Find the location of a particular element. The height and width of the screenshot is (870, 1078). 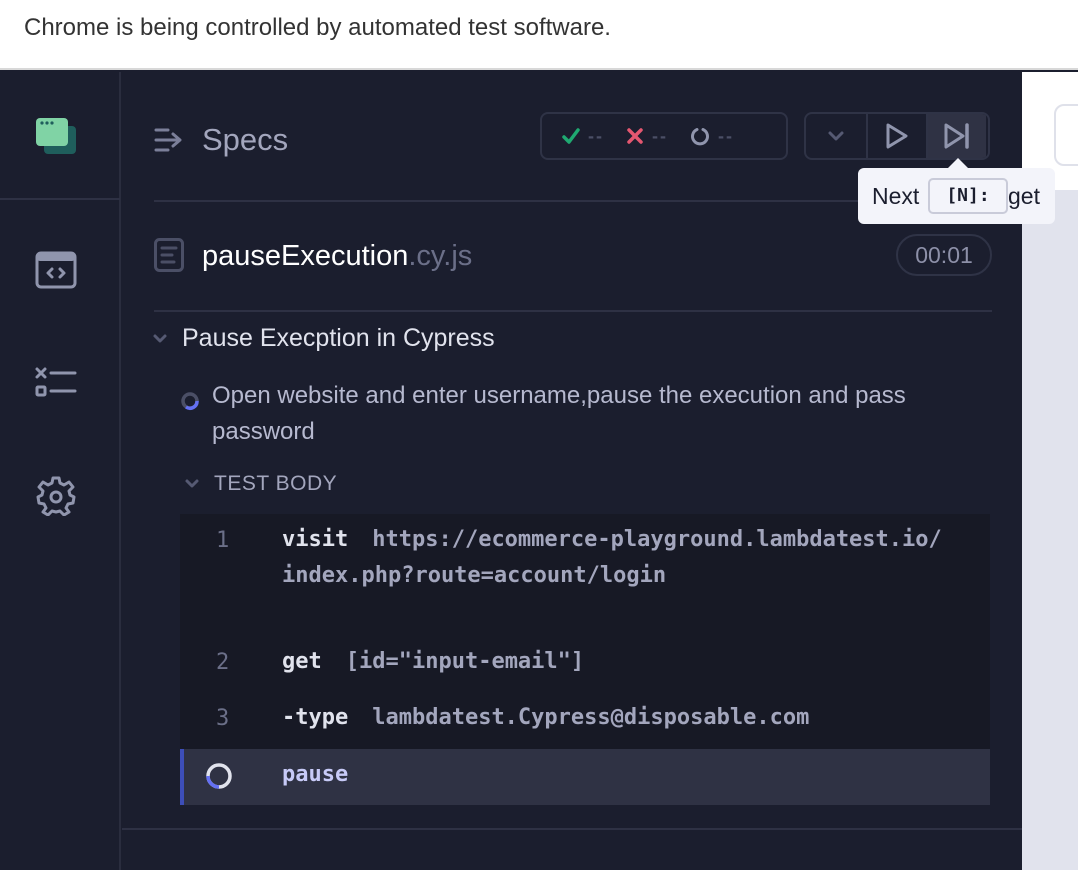

pending-count: -- is located at coordinates (726, 135).